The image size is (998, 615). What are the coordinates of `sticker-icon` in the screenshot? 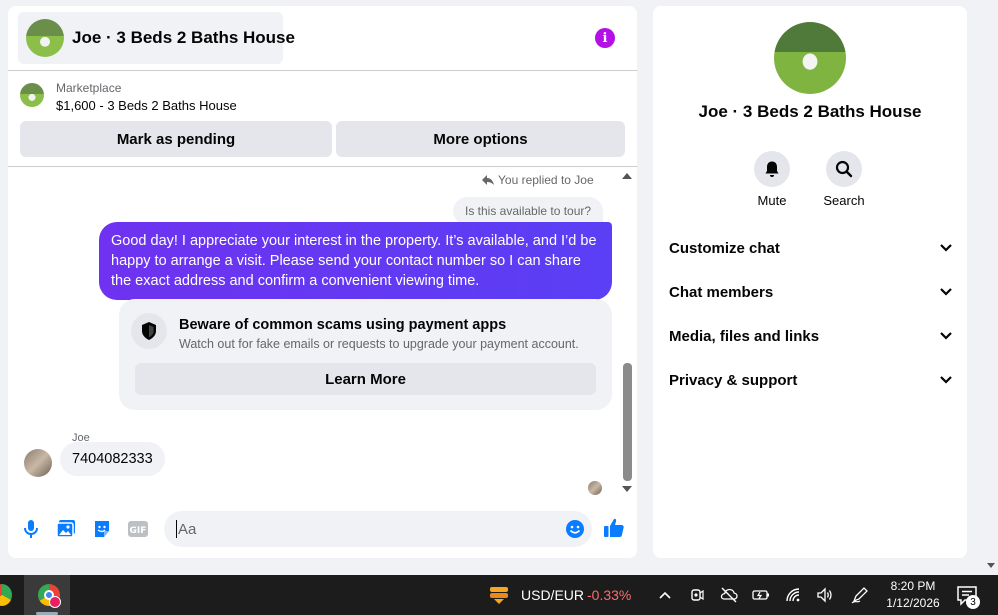 It's located at (102, 529).